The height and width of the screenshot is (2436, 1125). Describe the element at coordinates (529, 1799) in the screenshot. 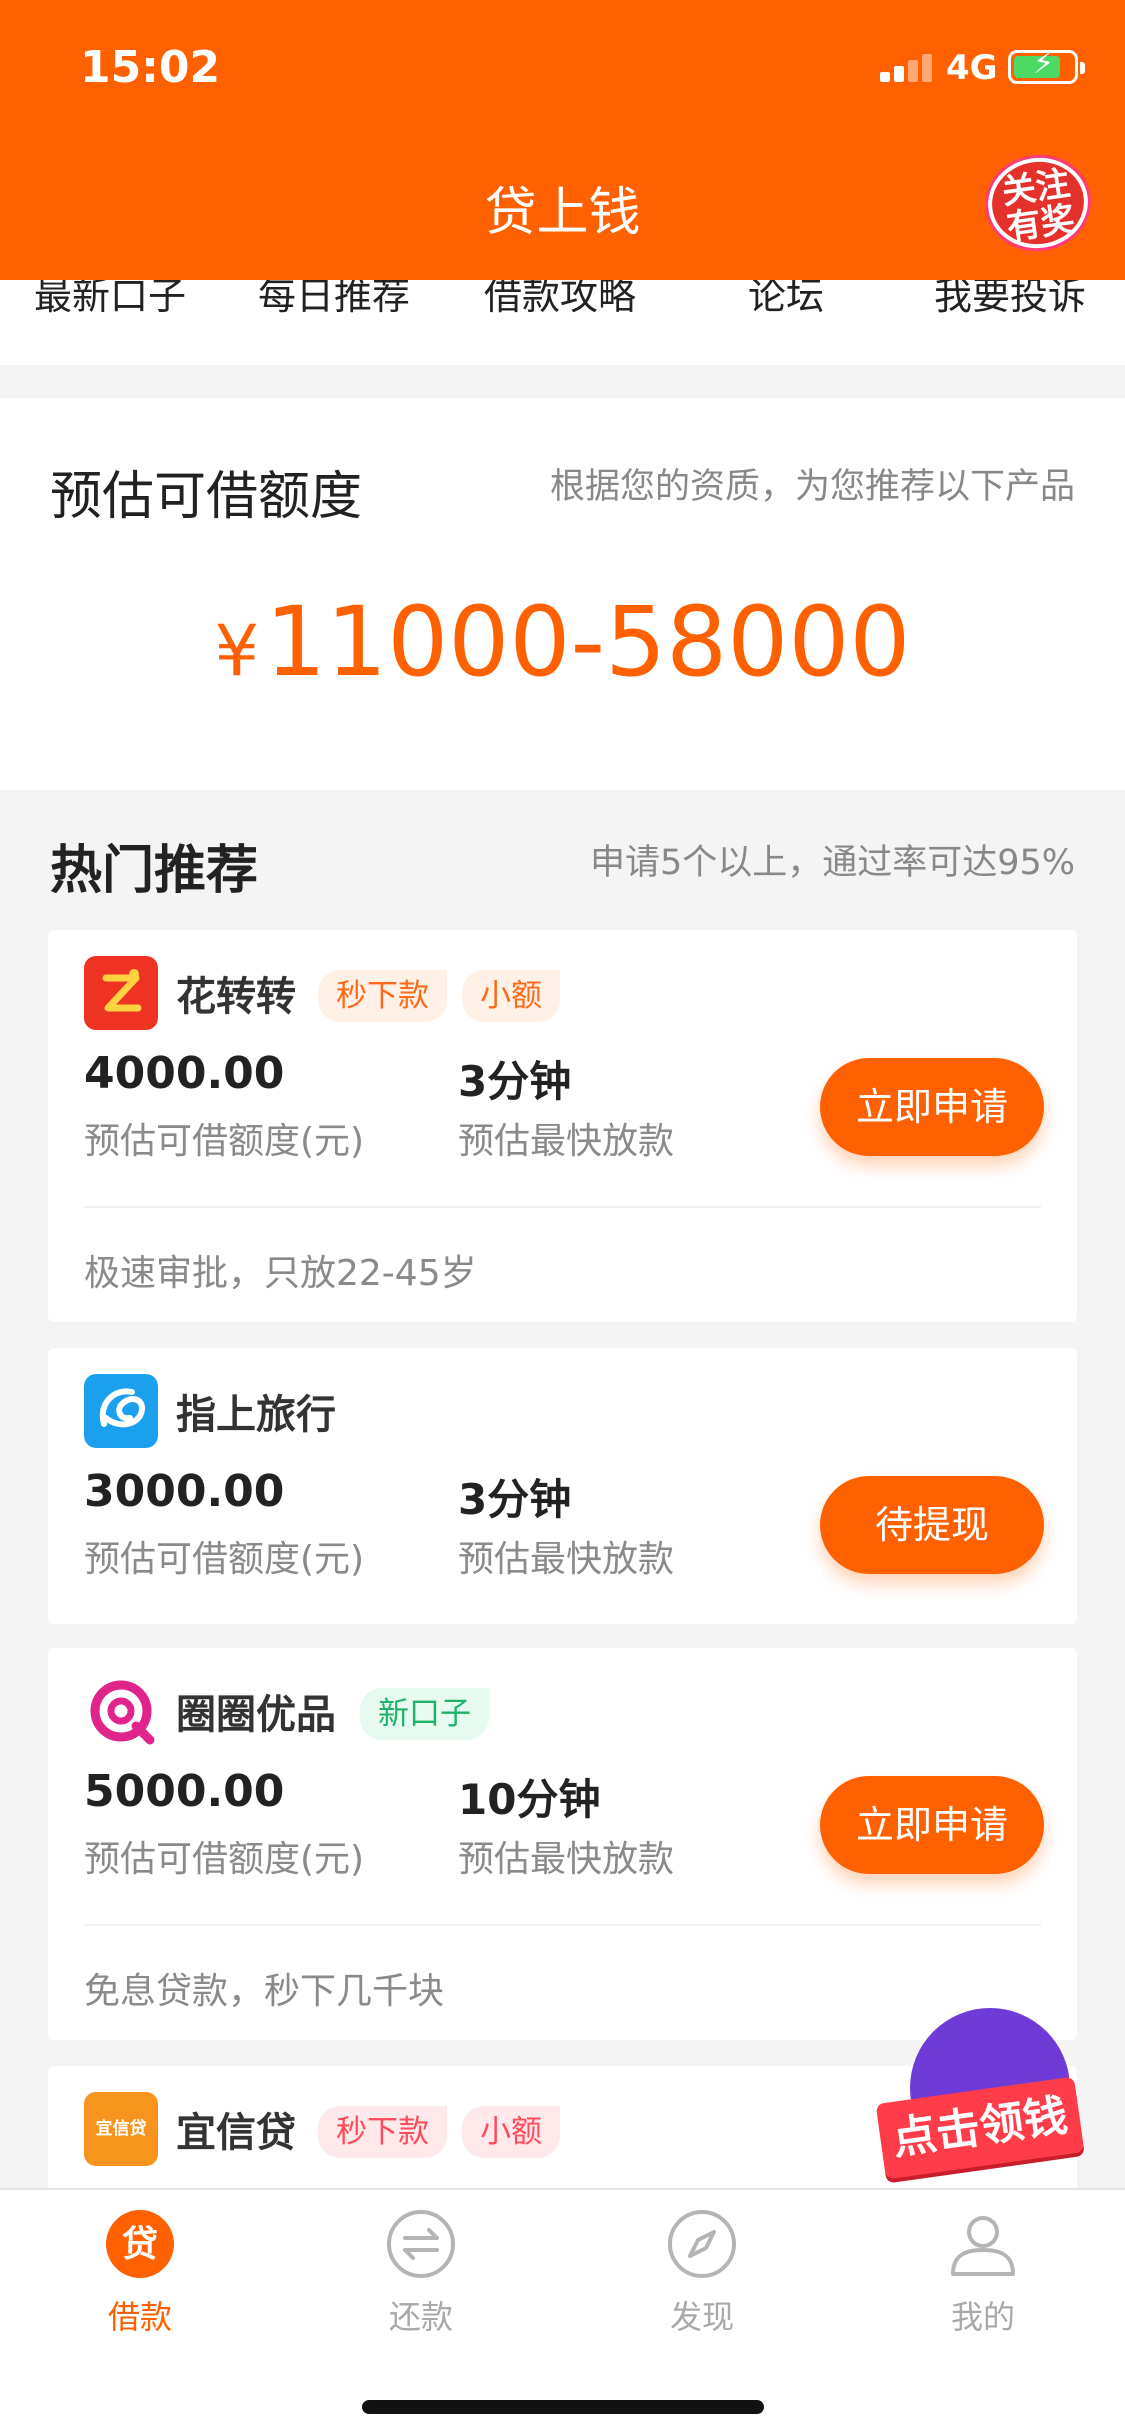

I see `product-speed: 10分钟` at that location.